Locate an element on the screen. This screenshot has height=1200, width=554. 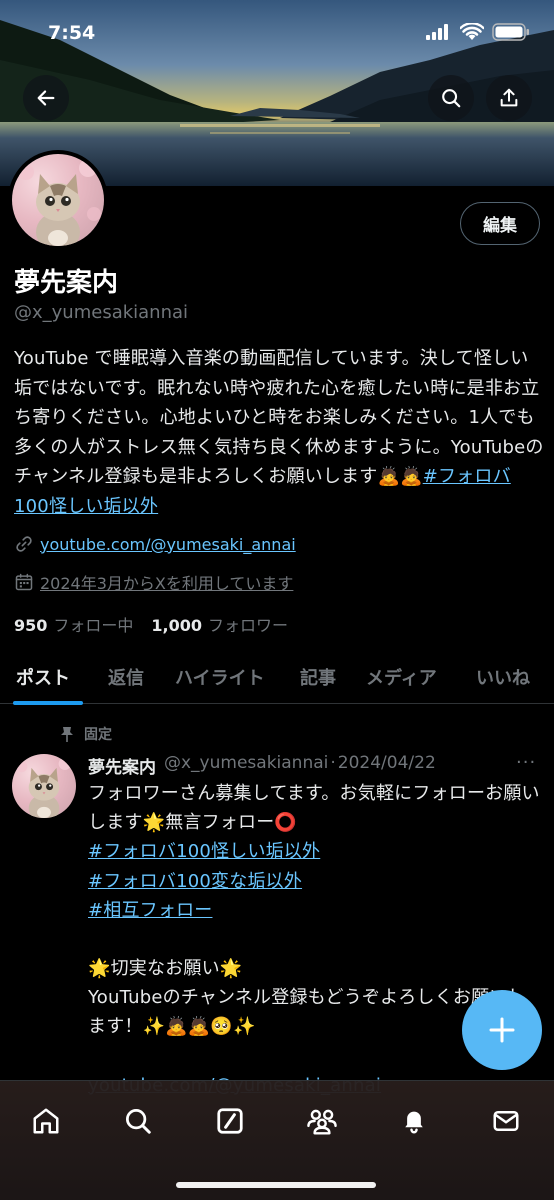
back-button is located at coordinates (46, 98).